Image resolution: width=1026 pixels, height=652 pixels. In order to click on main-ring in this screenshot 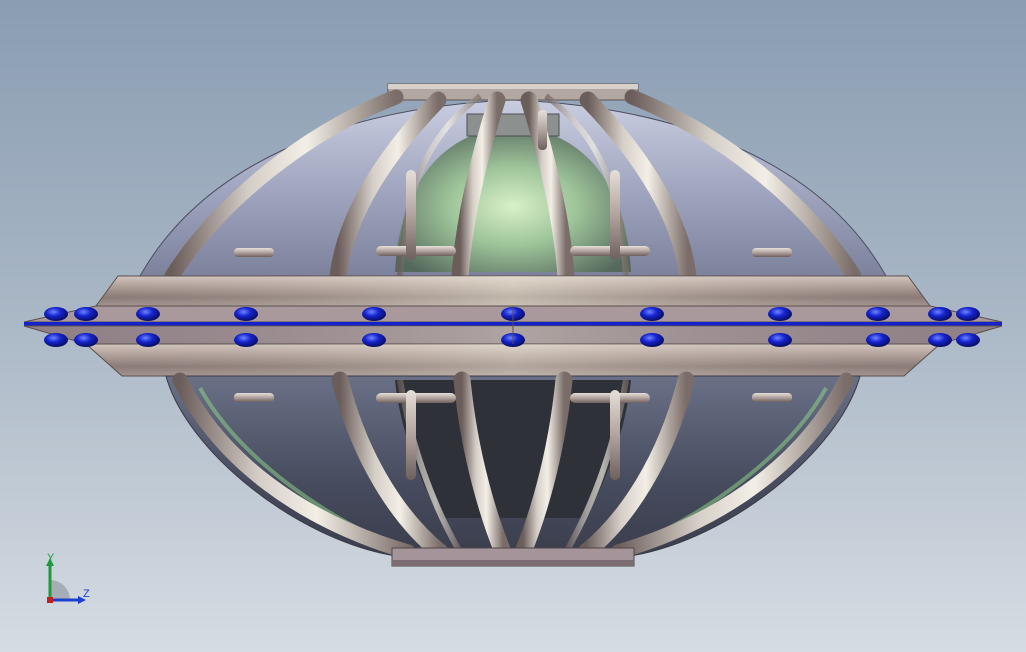, I will do `click(513, 341)`.